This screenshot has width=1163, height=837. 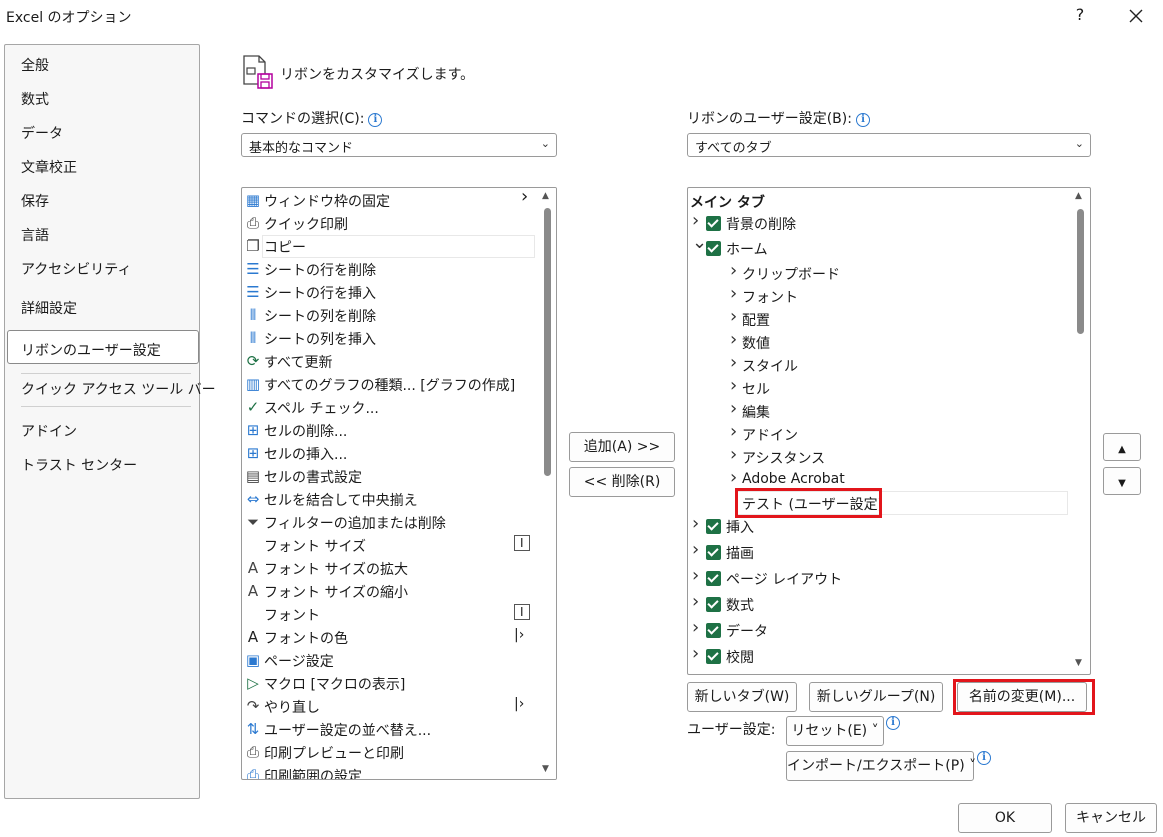 What do you see at coordinates (835, 731) in the screenshot?
I see `reset-button: リセット(E) ˅` at bounding box center [835, 731].